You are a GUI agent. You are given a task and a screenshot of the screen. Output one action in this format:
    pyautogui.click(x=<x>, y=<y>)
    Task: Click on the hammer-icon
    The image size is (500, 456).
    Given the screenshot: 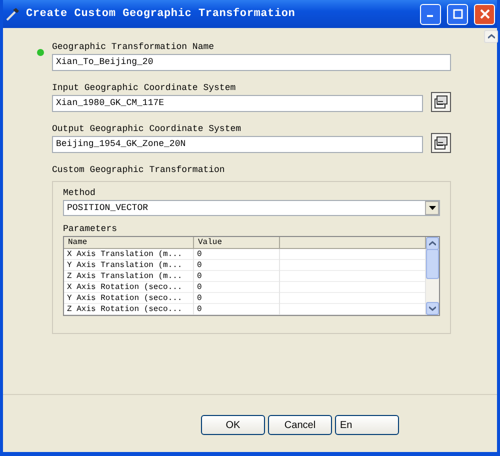 What is the action you would take?
    pyautogui.click(x=13, y=14)
    